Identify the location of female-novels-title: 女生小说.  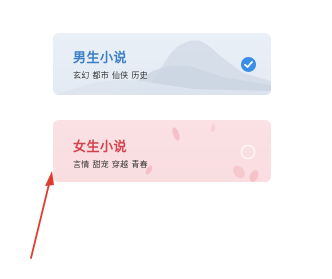
(100, 147).